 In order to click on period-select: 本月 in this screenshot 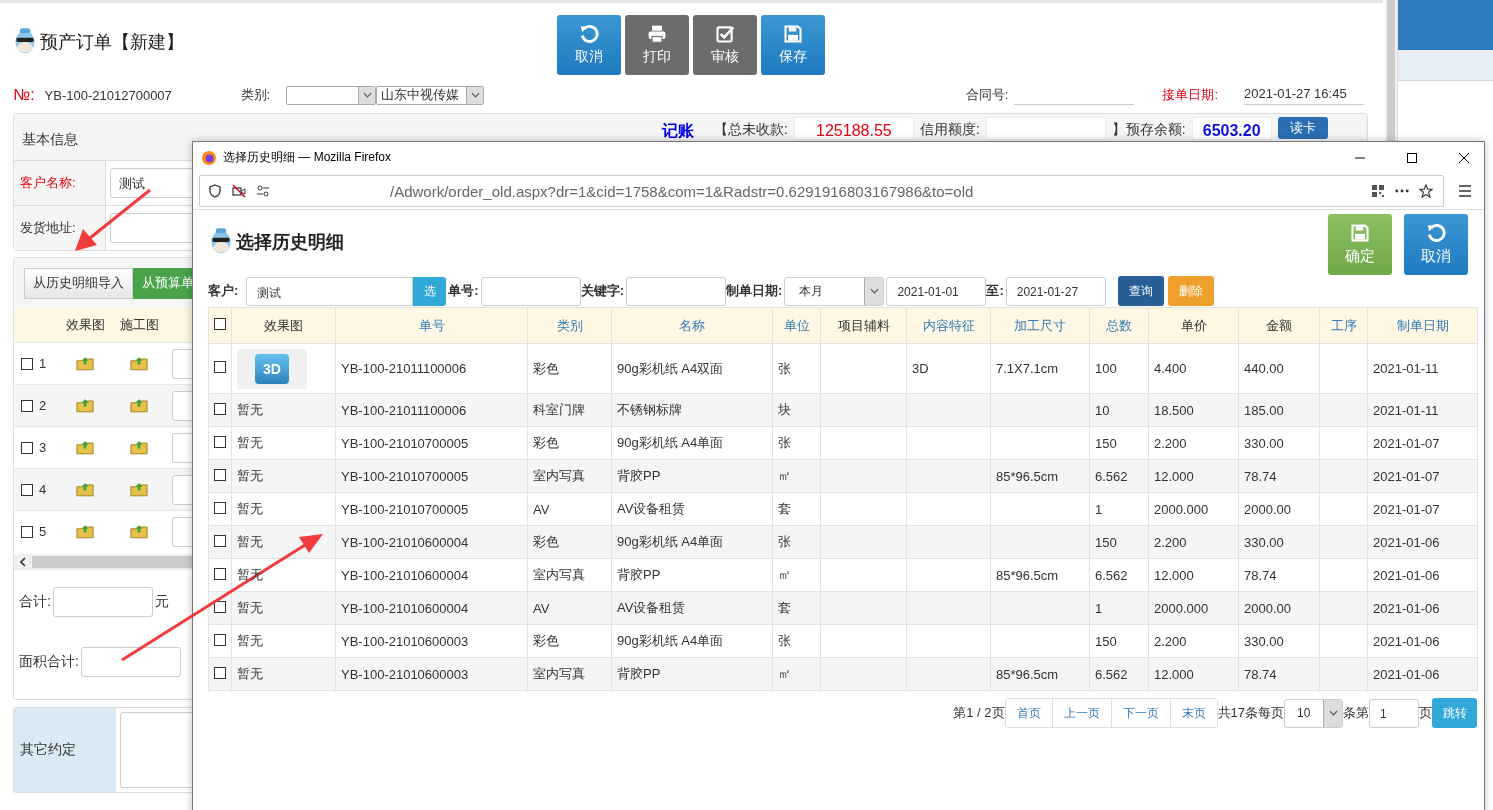, I will do `click(834, 291)`.